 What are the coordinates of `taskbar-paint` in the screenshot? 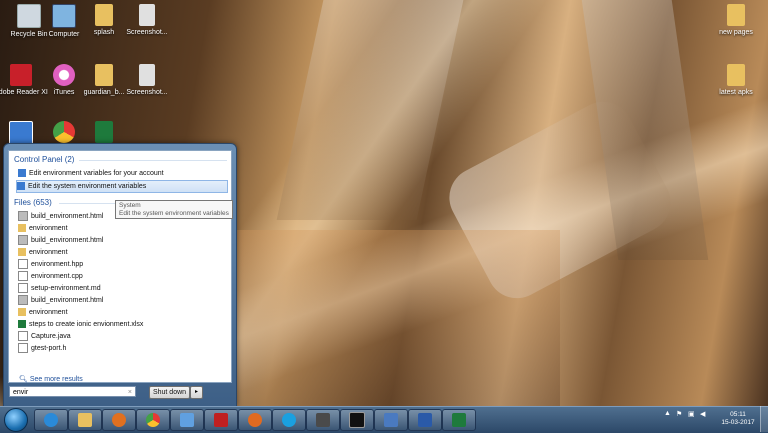 It's located at (187, 420).